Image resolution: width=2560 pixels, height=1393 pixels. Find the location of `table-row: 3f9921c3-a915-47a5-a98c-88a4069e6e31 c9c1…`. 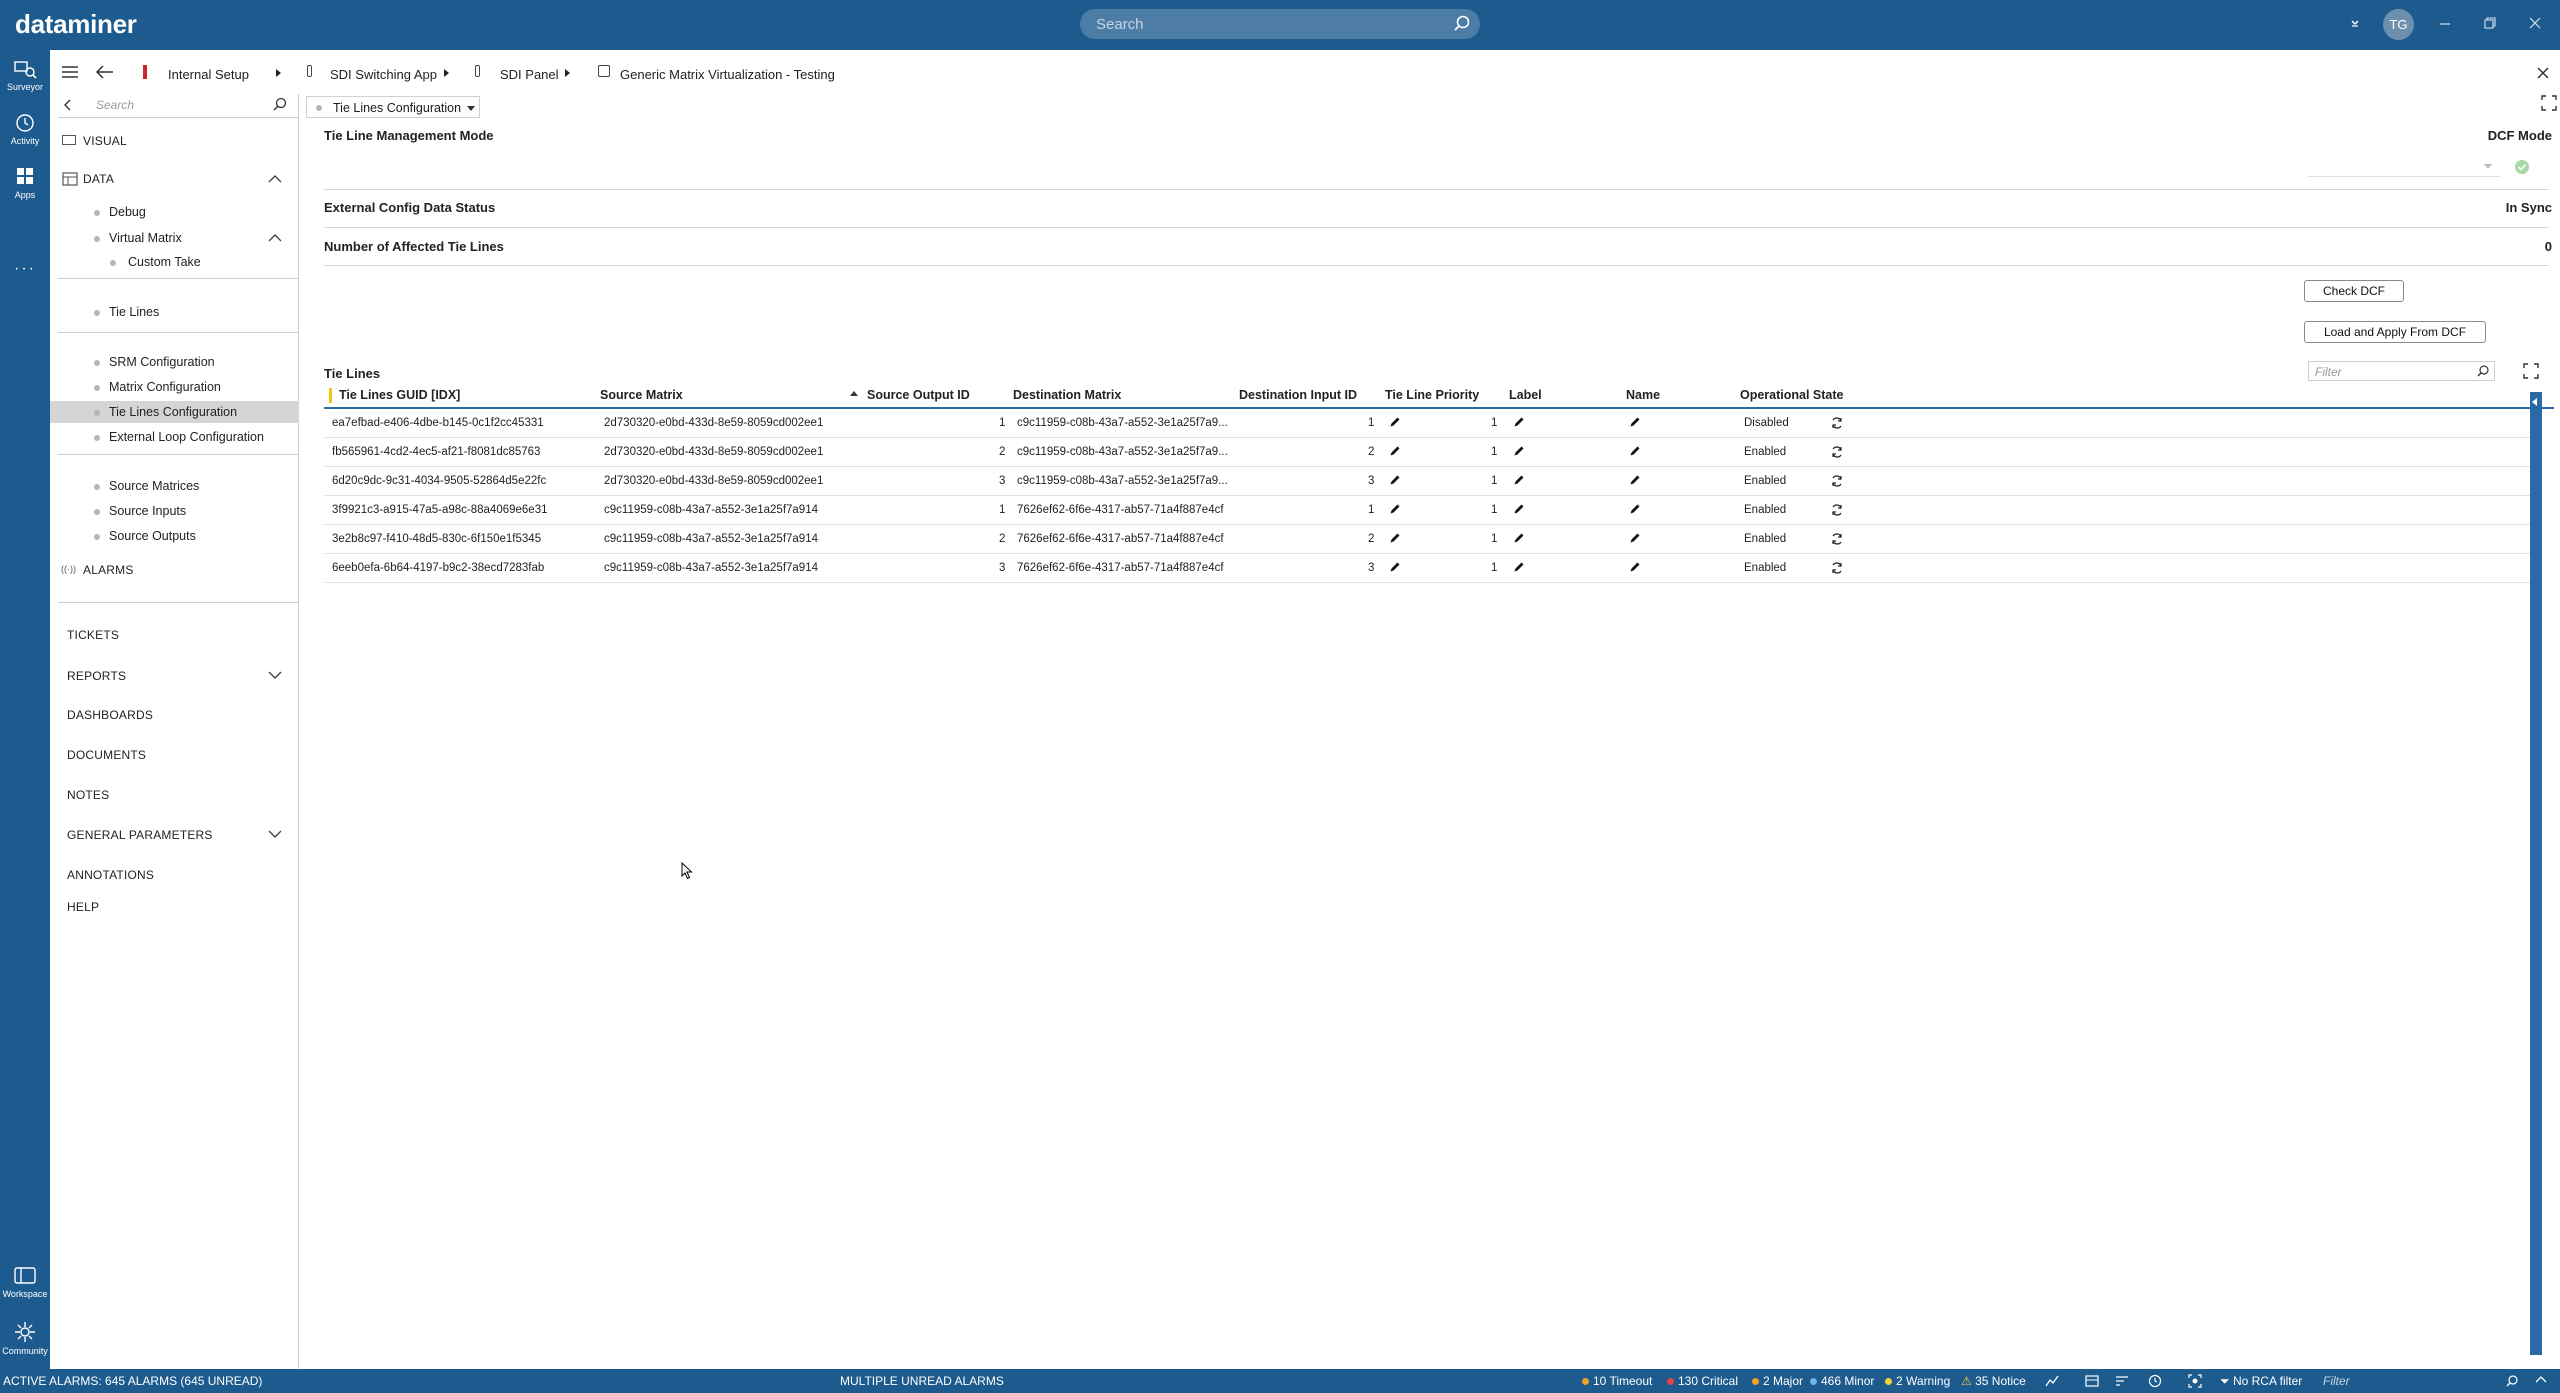

table-row: 3f9921c3-a915-47a5-a98c-88a4069e6e31 c9c1… is located at coordinates (1429, 510).